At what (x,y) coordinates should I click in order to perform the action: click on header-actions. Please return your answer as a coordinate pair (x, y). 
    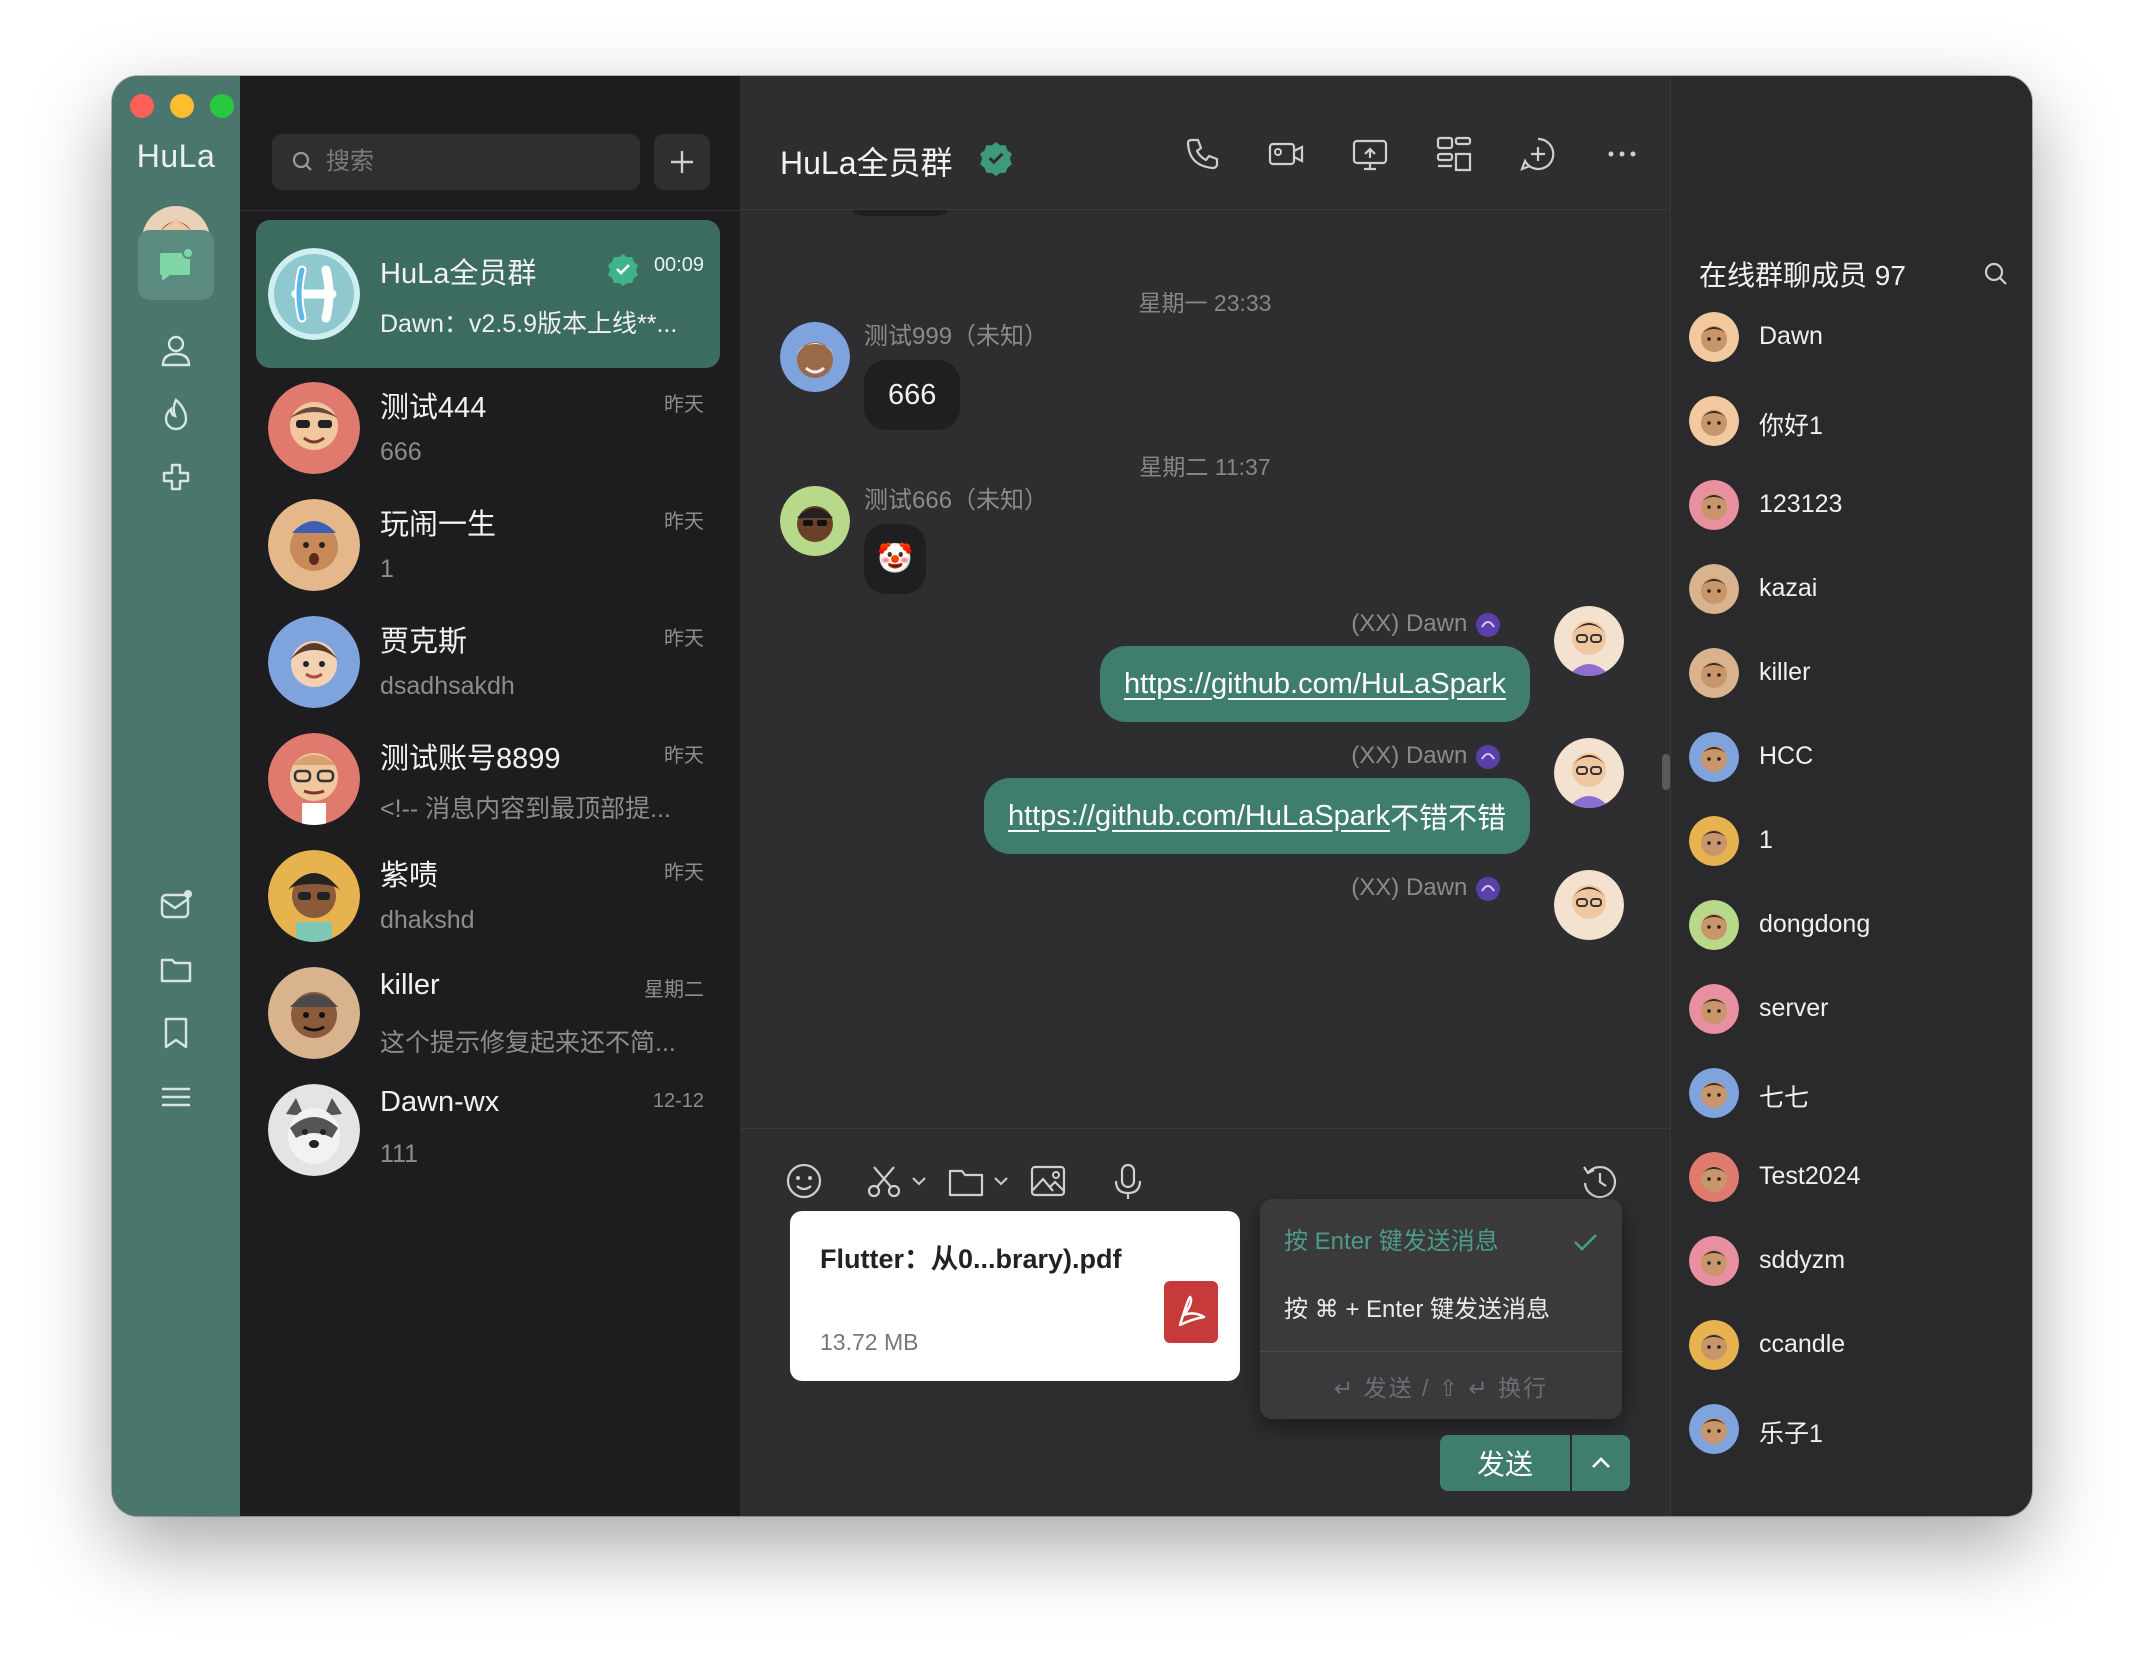
    Looking at the image, I should click on (1412, 154).